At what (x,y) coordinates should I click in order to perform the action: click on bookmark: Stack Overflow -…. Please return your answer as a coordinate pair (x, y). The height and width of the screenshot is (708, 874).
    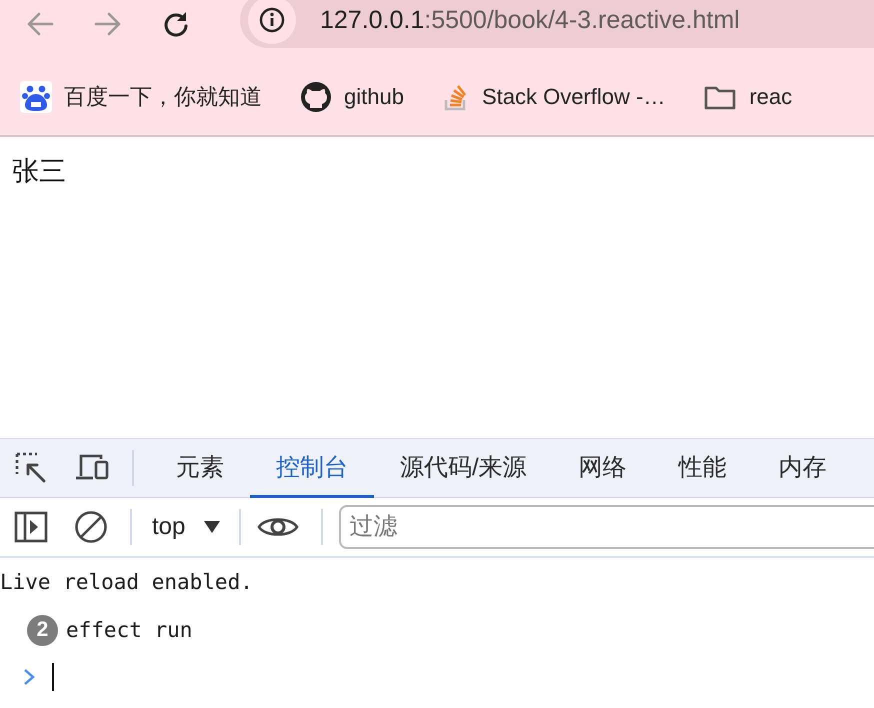
    Looking at the image, I should click on (554, 97).